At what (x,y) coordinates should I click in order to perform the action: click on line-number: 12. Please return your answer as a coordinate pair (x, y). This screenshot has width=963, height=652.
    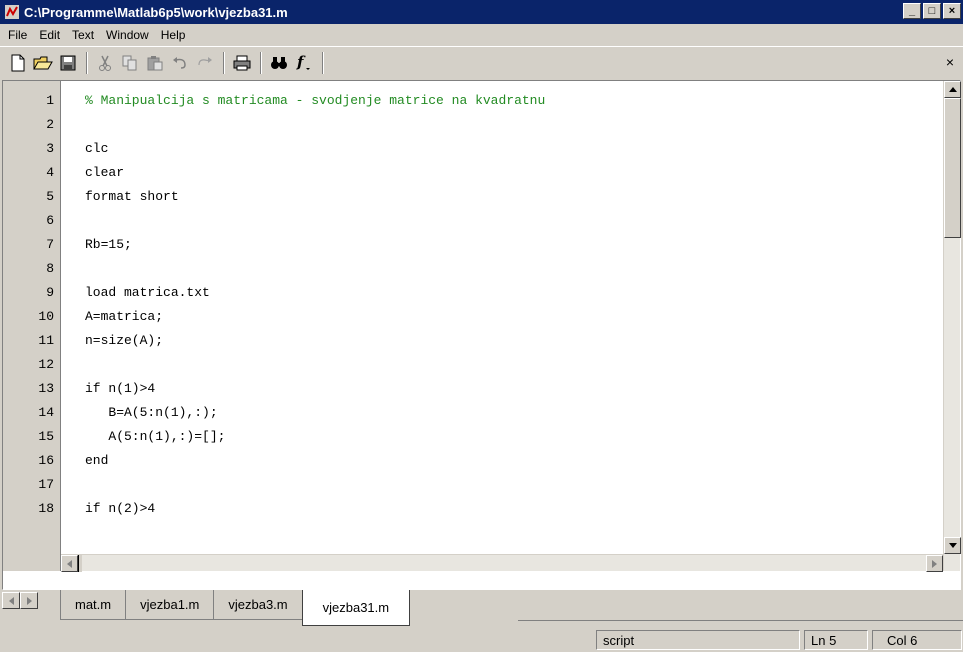
    Looking at the image, I should click on (46, 364).